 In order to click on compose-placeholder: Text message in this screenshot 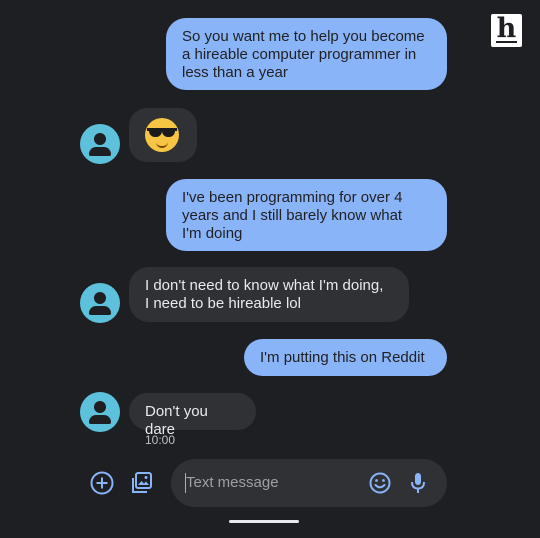, I will do `click(232, 482)`.